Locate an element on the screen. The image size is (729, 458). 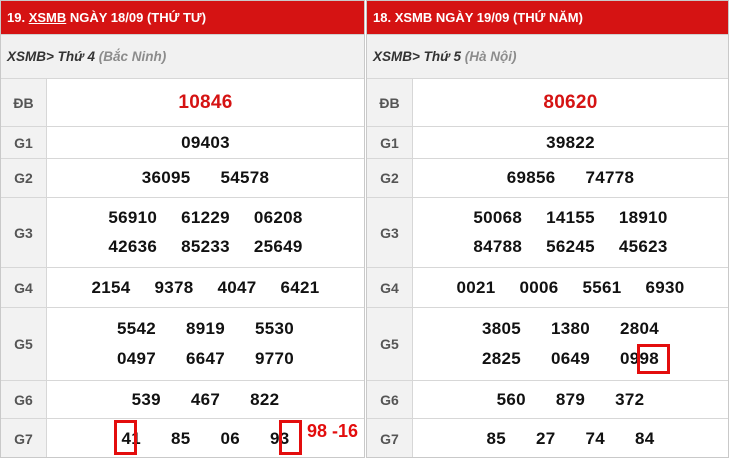
prize-row-g1: G1 39822 is located at coordinates (547, 142).